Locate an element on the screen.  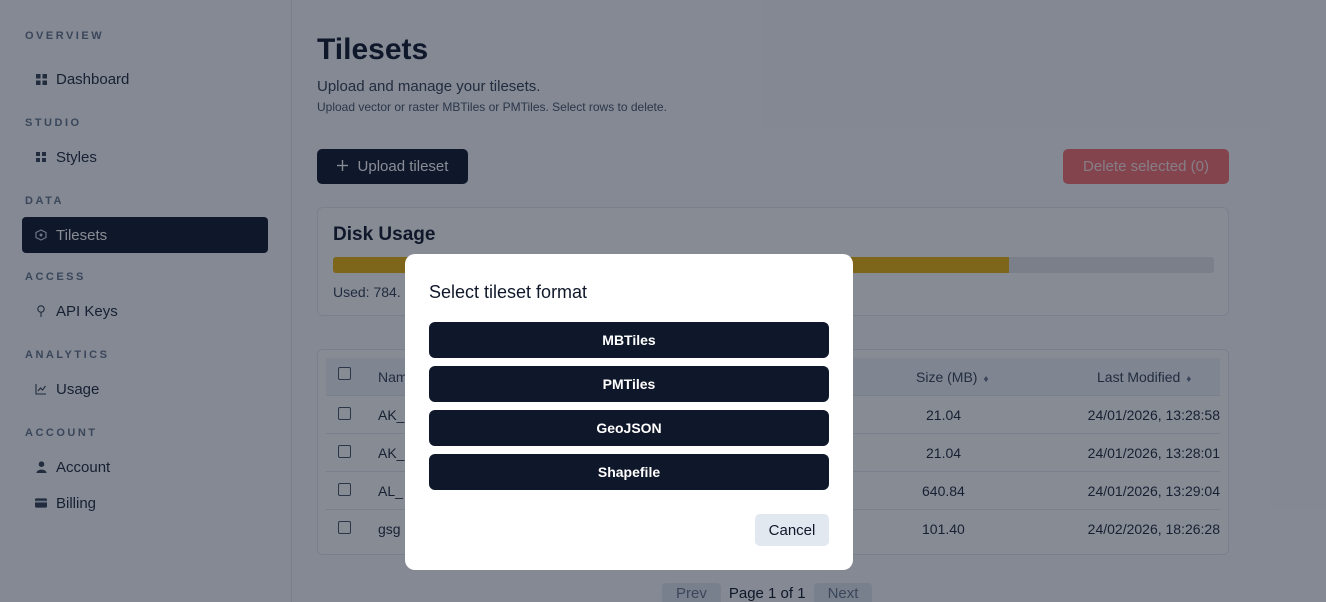
cancel-button: Cancel is located at coordinates (792, 530).